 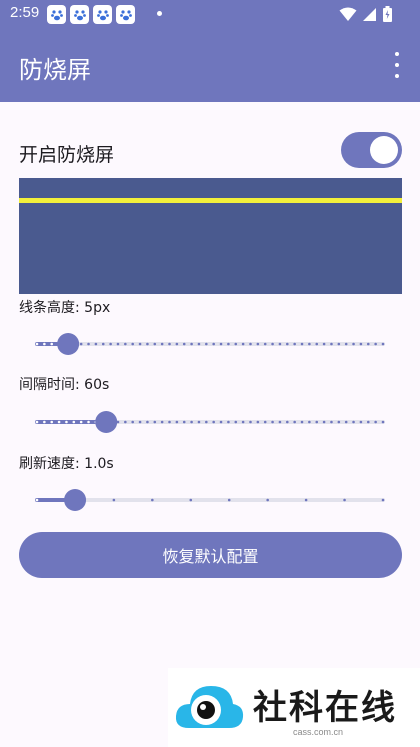 I want to click on signal-icon, so click(x=369, y=14).